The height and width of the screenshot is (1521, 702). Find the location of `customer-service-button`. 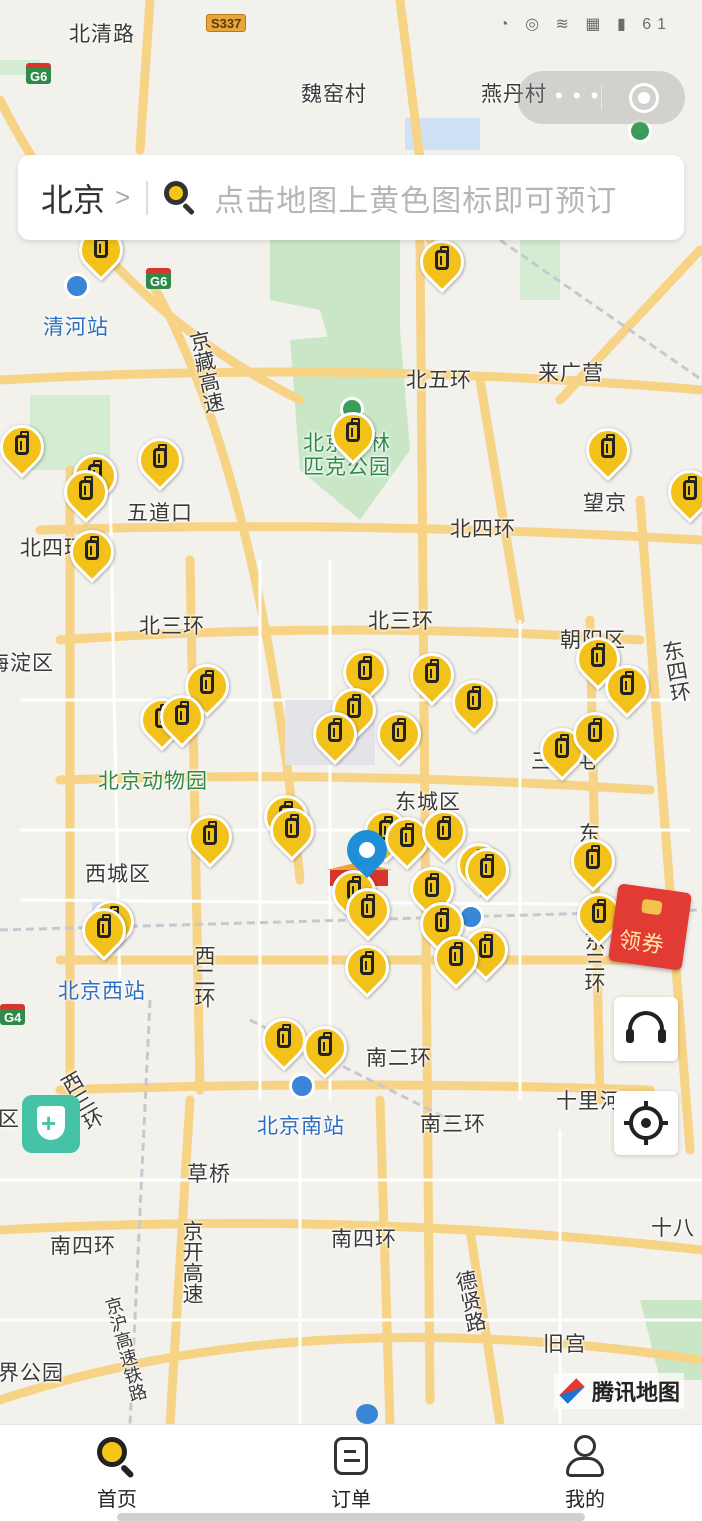

customer-service-button is located at coordinates (646, 1029).